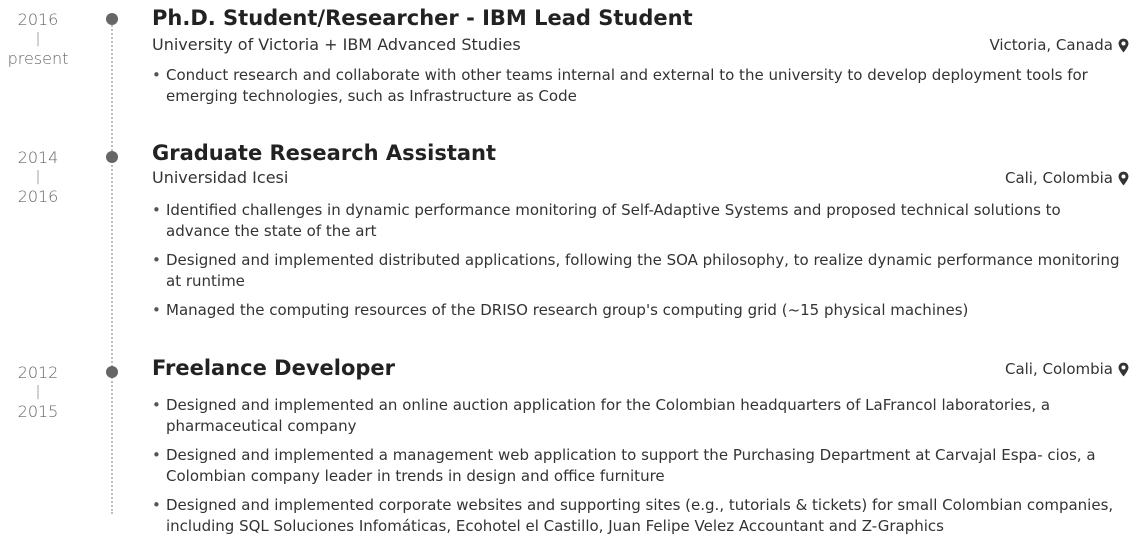 The width and height of the screenshot is (1143, 546). I want to click on entry-date: 2016 | present, so click(38, 39).